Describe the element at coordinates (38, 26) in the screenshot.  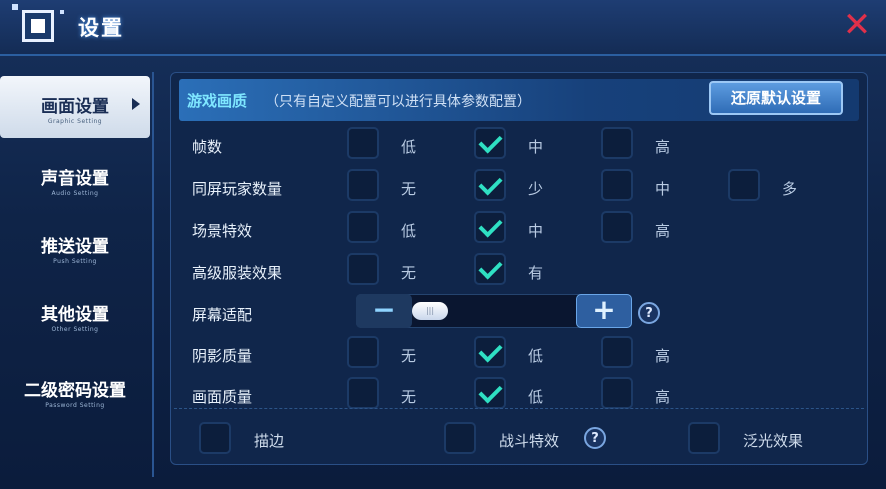
I see `settings-logo-icon` at that location.